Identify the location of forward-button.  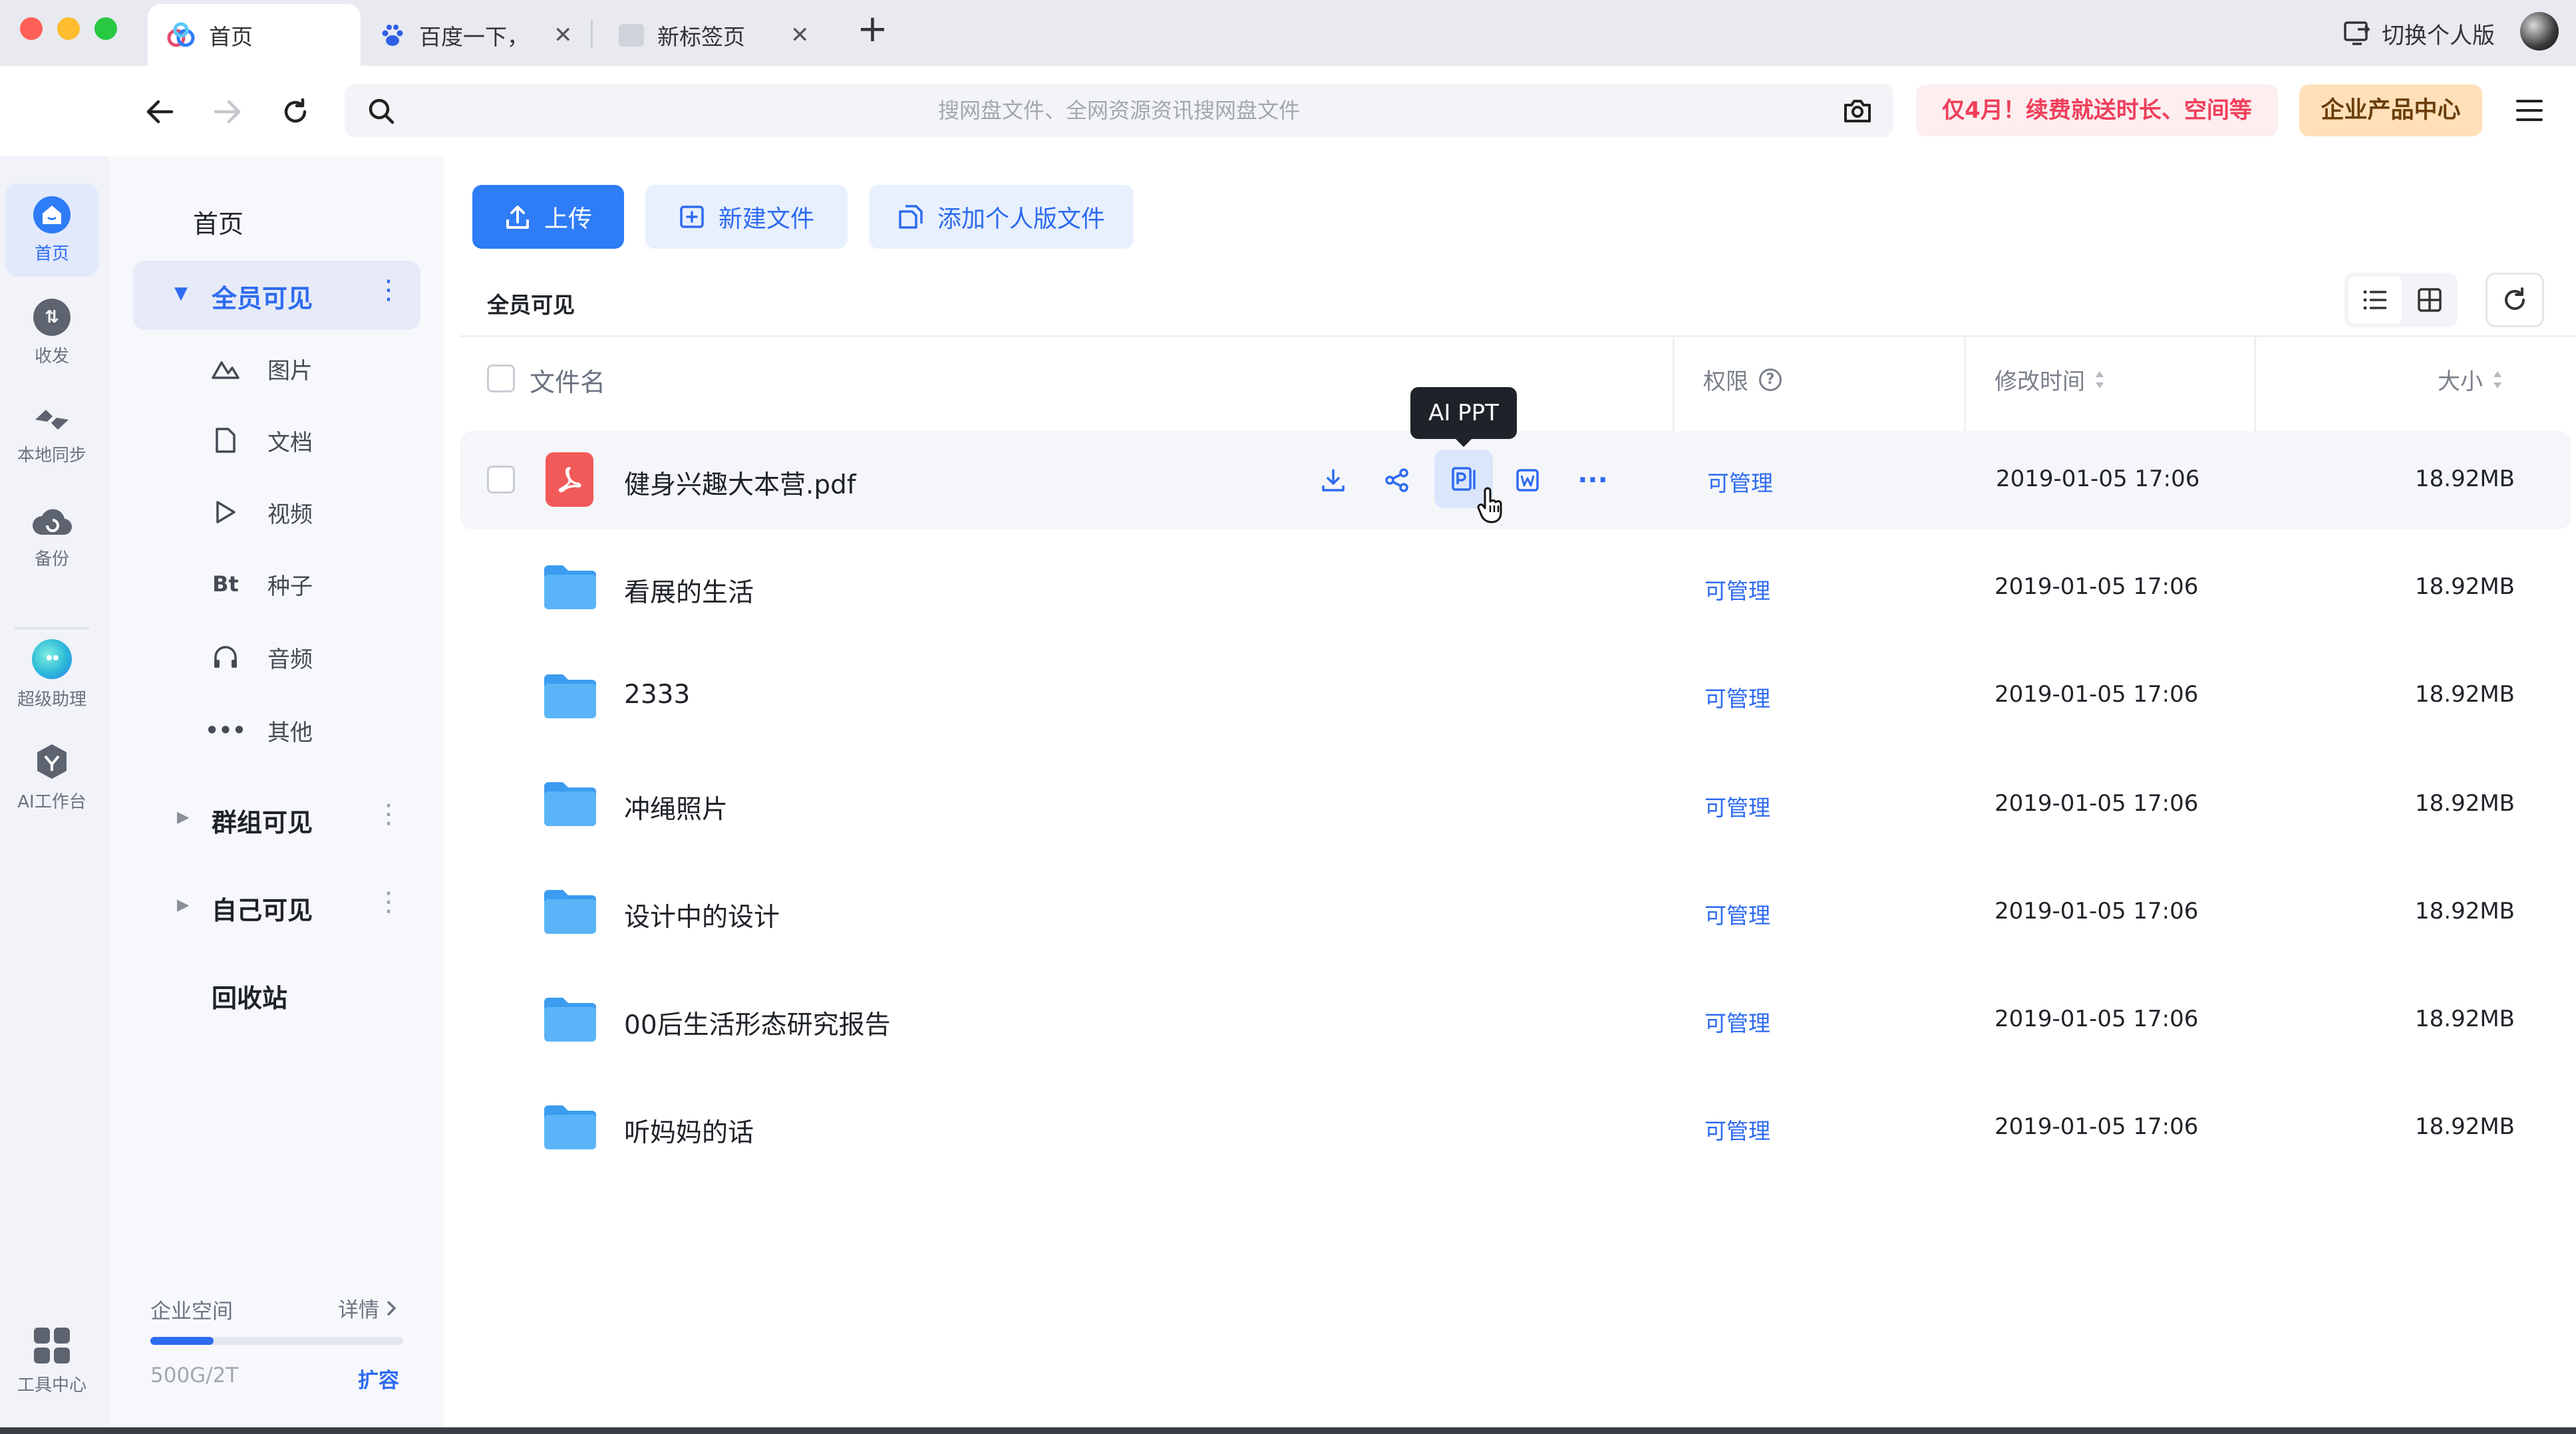
(227, 111).